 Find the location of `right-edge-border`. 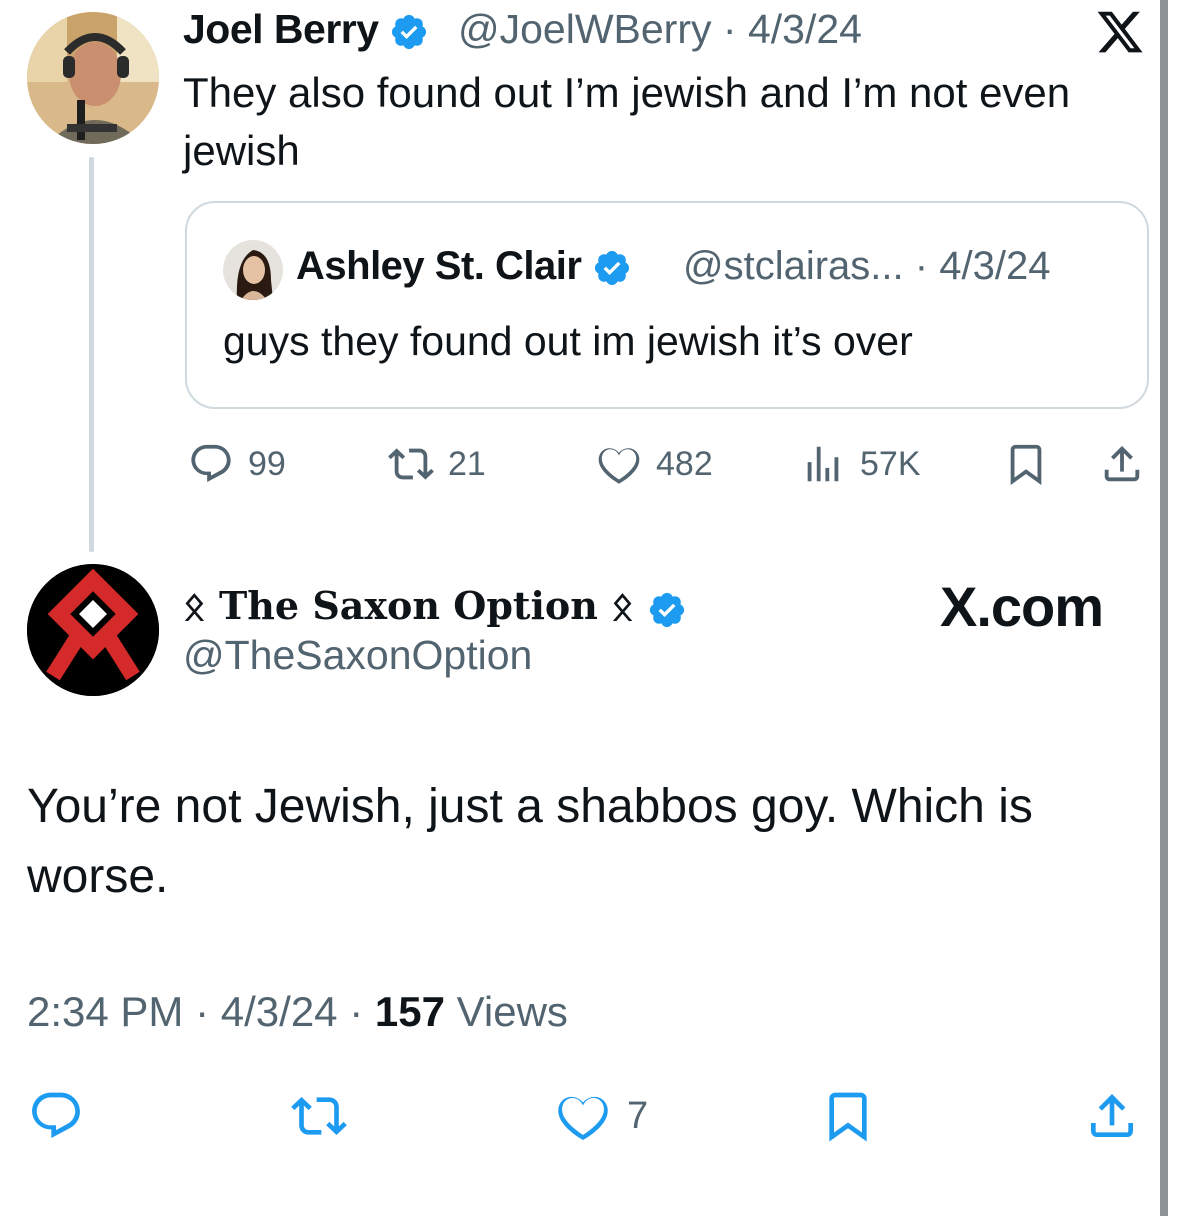

right-edge-border is located at coordinates (1164, 608).